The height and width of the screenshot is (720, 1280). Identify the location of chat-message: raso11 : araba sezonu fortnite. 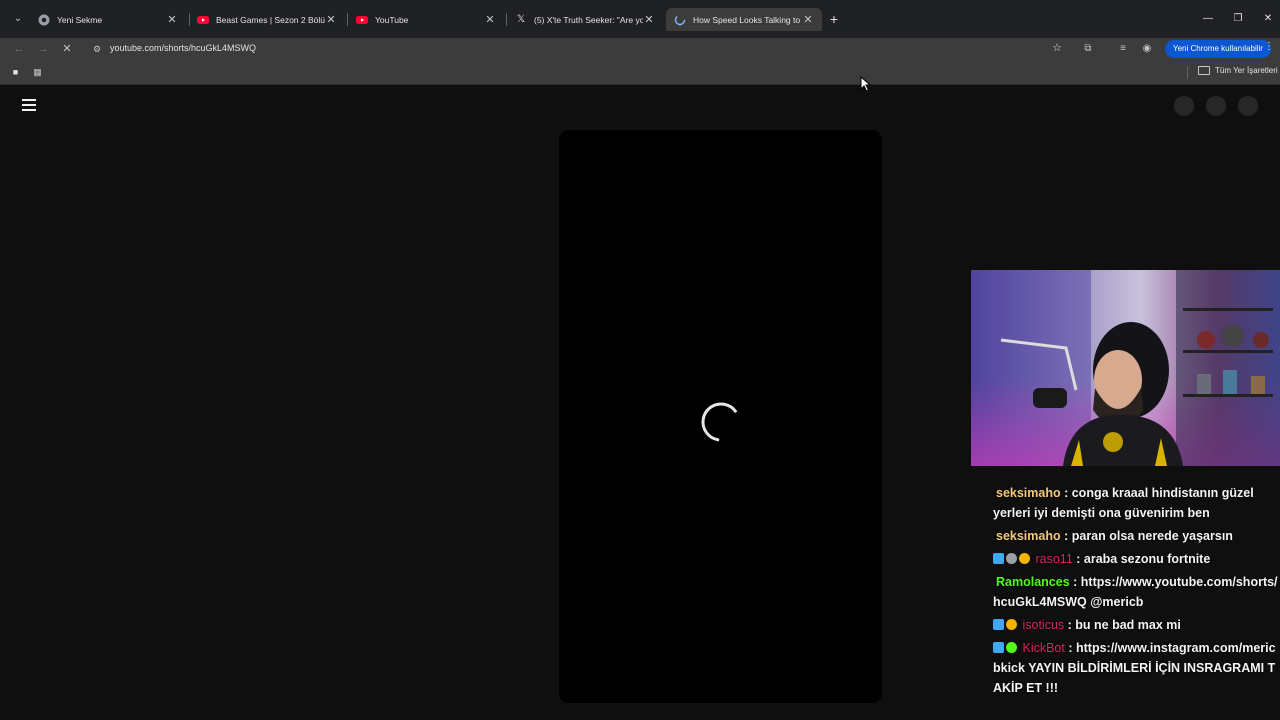
(1136, 559).